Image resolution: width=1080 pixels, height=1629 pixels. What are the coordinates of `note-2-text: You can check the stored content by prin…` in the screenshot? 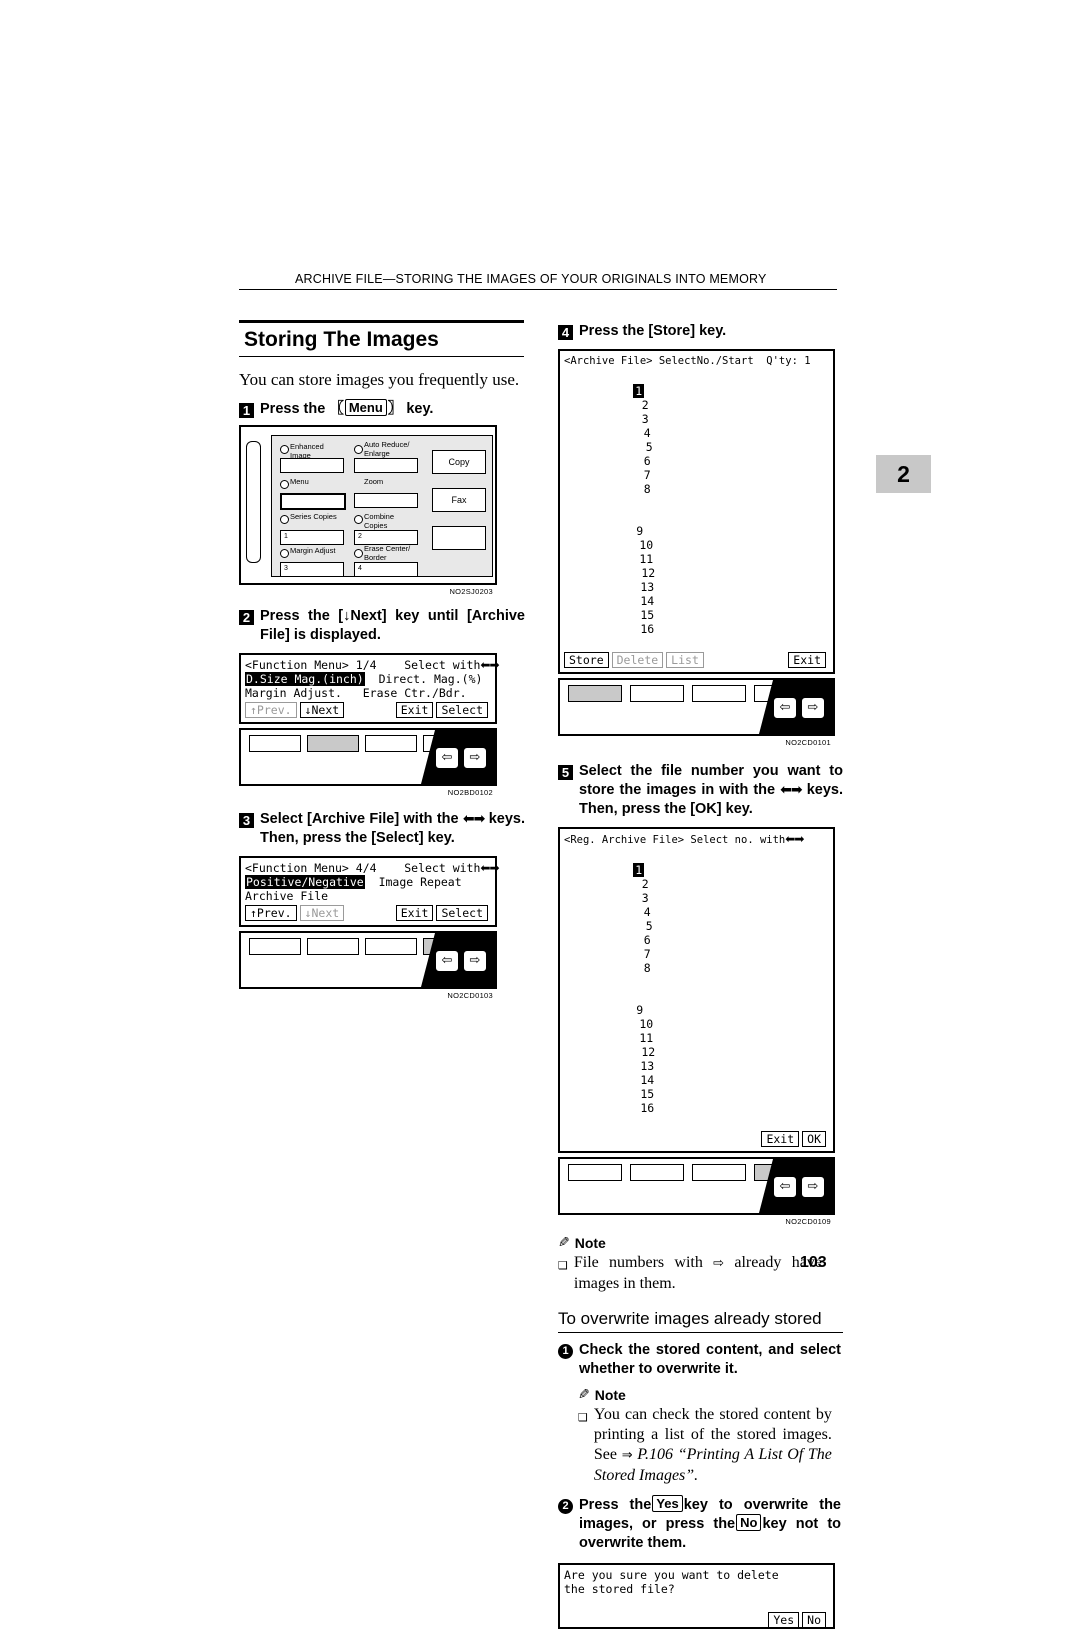 It's located at (713, 1445).